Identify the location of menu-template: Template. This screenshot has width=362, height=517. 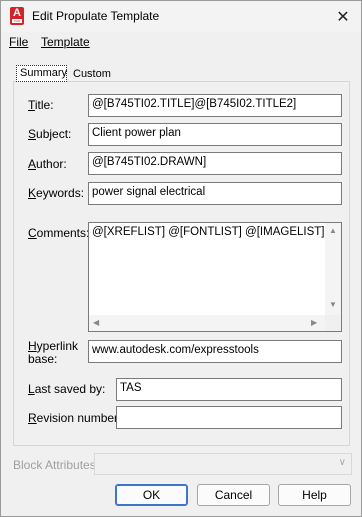
(65, 42).